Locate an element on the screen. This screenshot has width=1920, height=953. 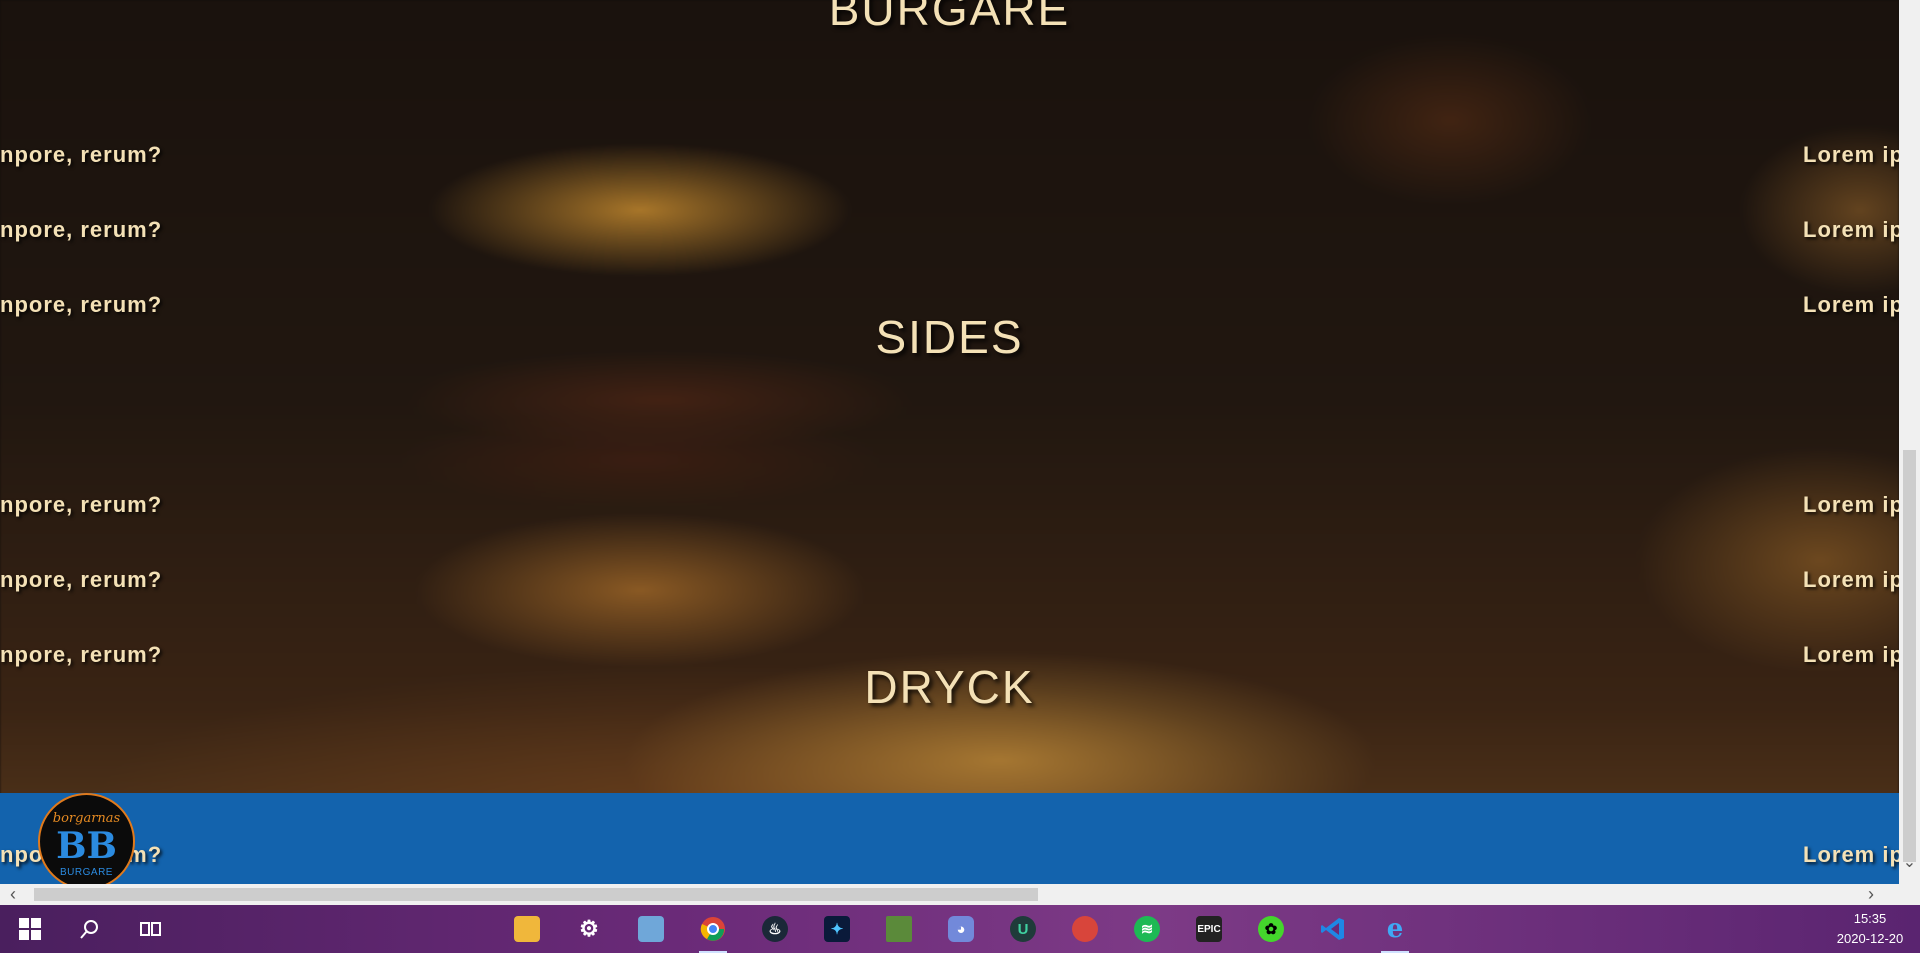
chrome-icon is located at coordinates (713, 932).